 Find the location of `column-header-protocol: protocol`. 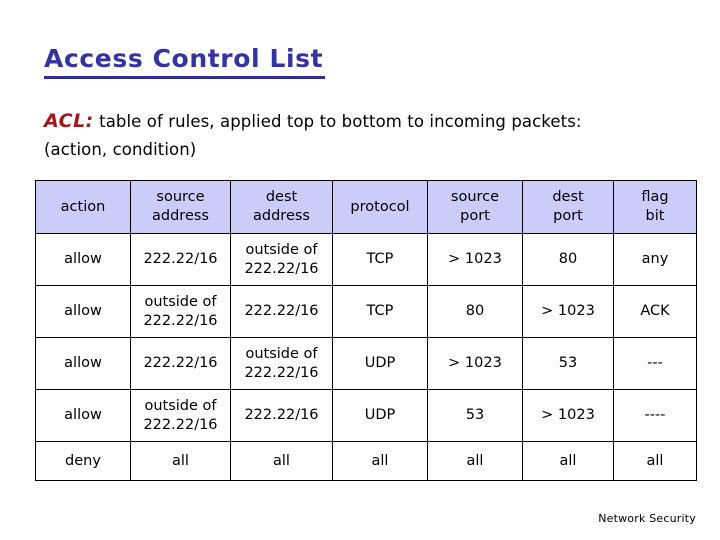

column-header-protocol: protocol is located at coordinates (380, 207).